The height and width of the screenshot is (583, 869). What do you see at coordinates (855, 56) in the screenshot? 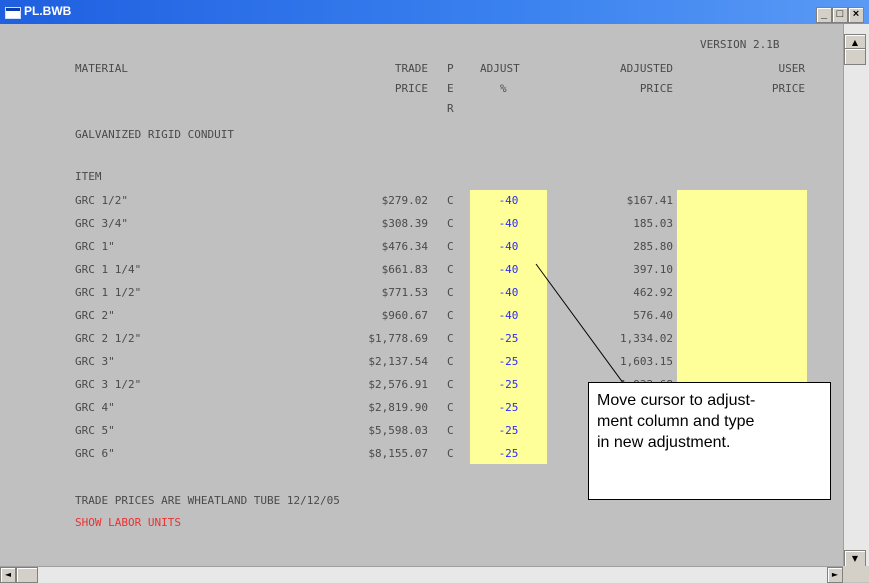
I see `vertical-scroll-thumb` at bounding box center [855, 56].